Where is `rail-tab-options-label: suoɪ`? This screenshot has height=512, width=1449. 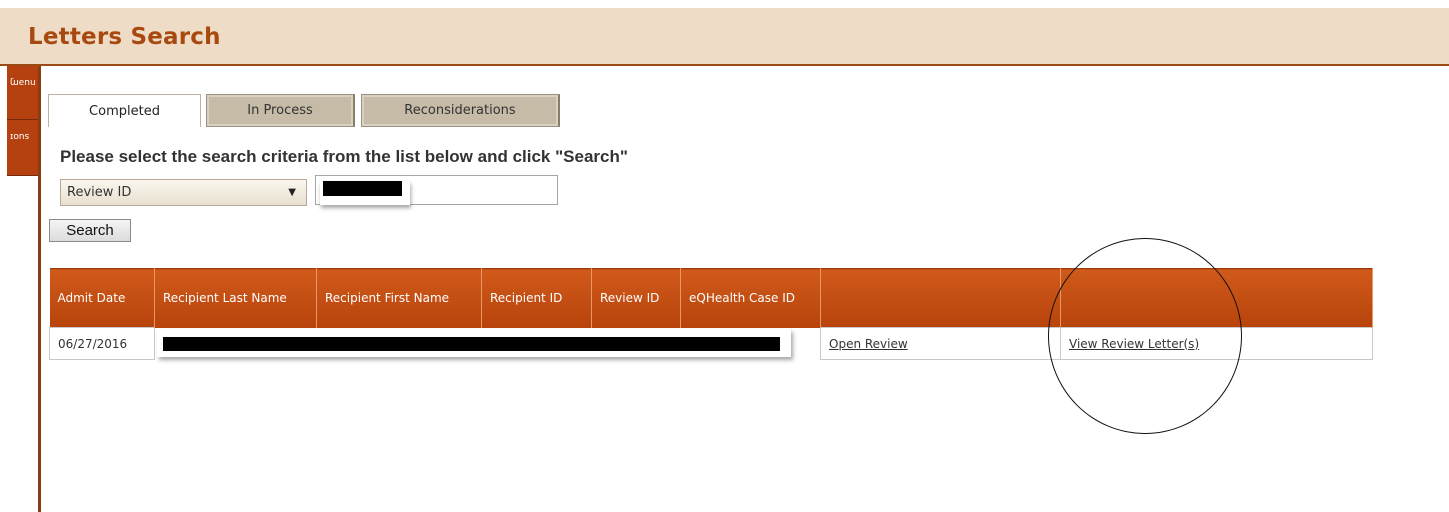
rail-tab-options-label: suoɪ is located at coordinates (20, 136).